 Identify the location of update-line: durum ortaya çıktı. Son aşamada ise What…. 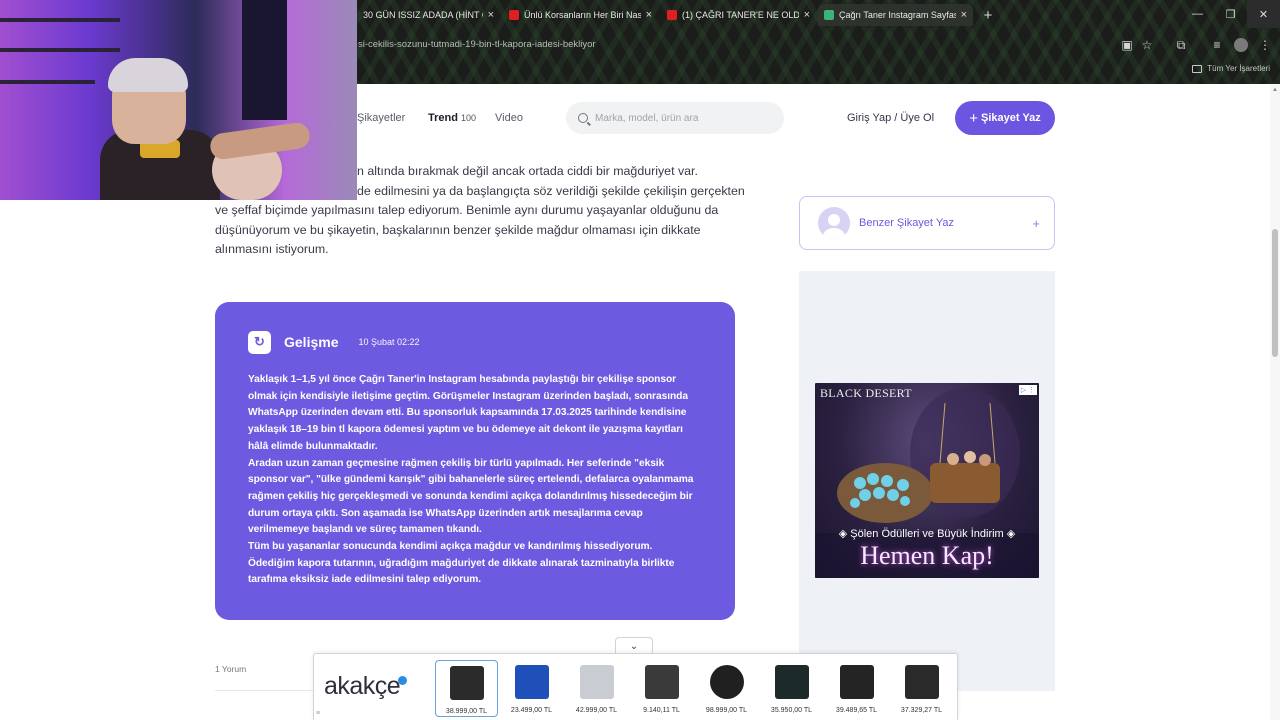
(445, 513).